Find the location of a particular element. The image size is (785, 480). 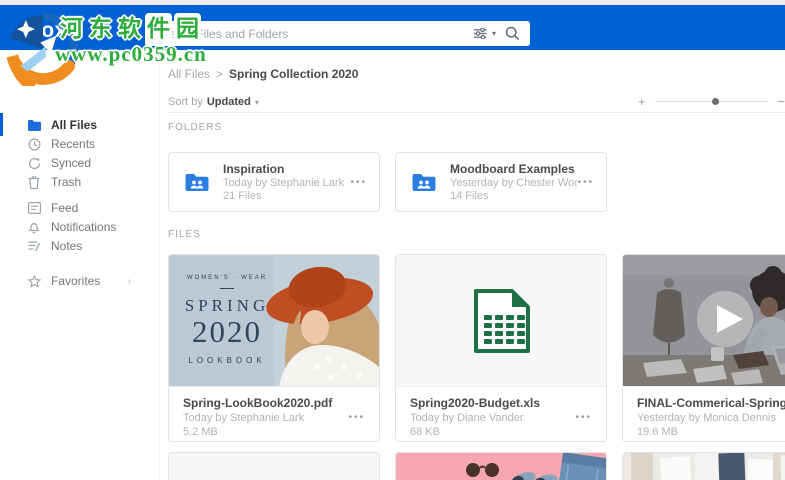

sidebar-item-label: Notifications is located at coordinates (84, 227).